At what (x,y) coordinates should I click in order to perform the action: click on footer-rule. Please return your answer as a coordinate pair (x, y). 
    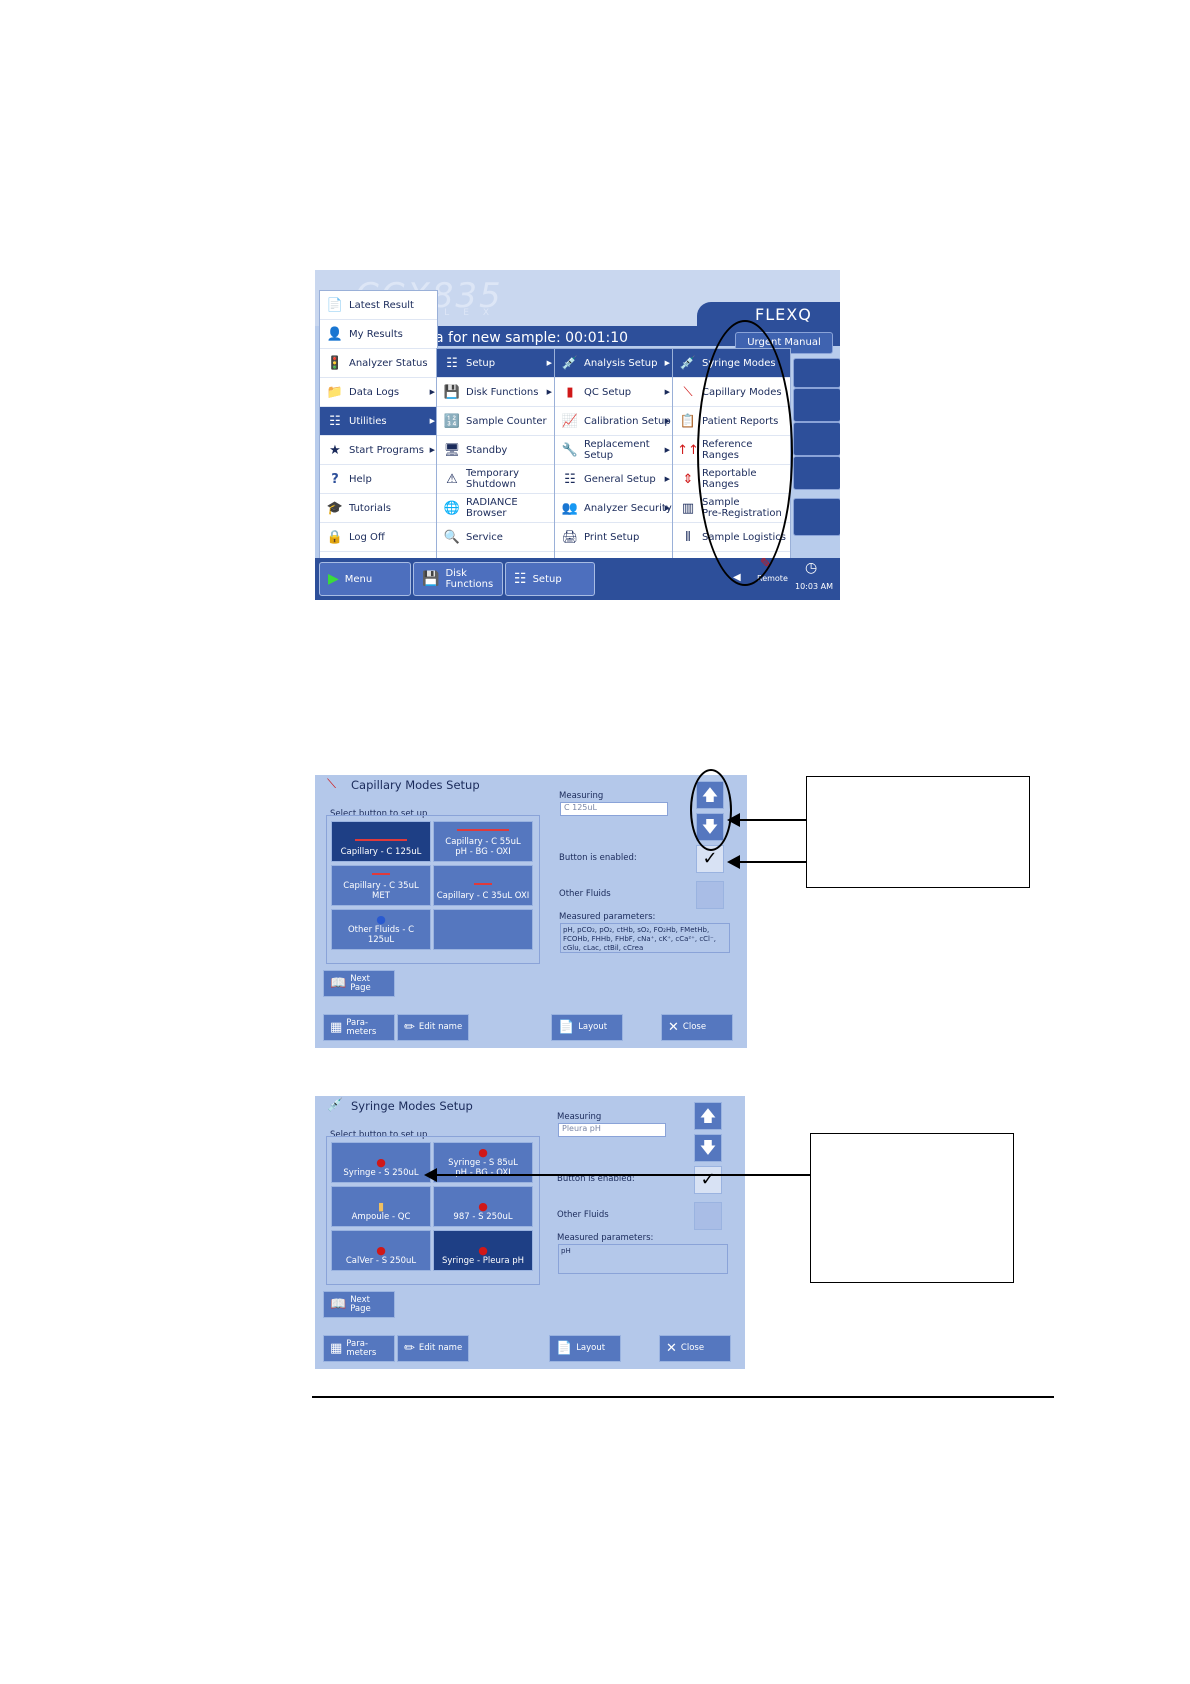
    Looking at the image, I should click on (683, 1397).